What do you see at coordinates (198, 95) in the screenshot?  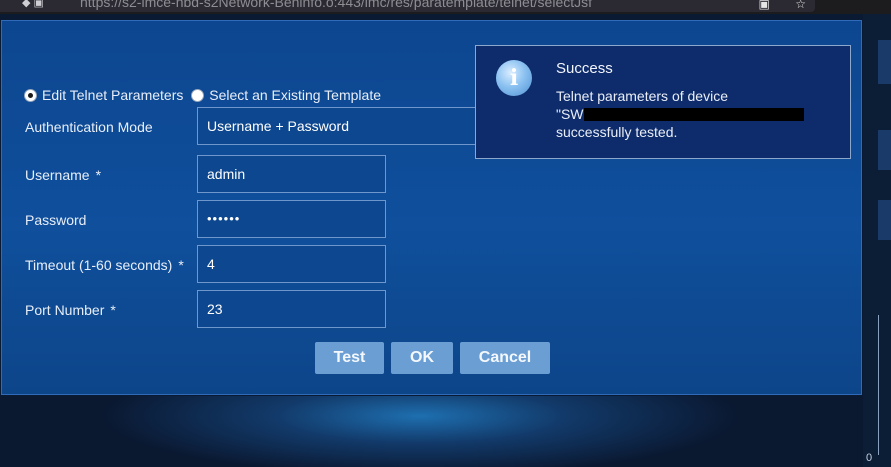 I see `select-template-radio` at bounding box center [198, 95].